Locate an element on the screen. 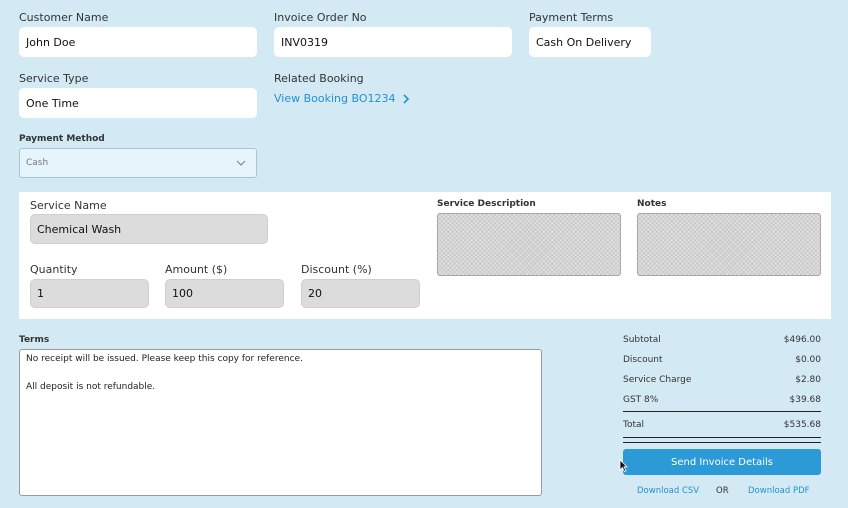 This screenshot has height=508, width=848. discount-row: Discount $0.00 is located at coordinates (722, 360).